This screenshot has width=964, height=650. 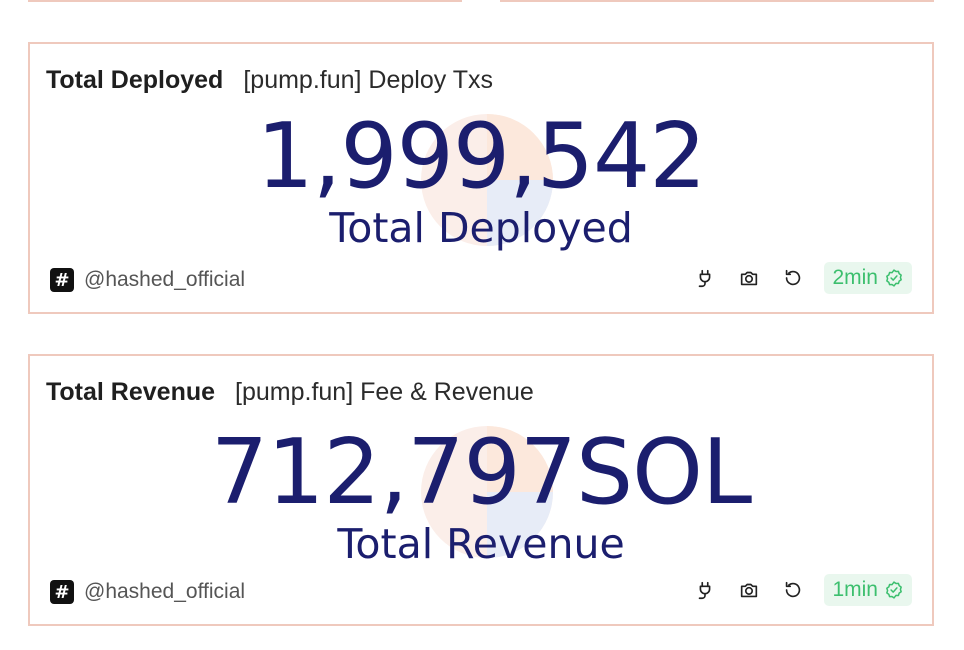 I want to click on counter-label: Total Deployed, so click(x=481, y=228).